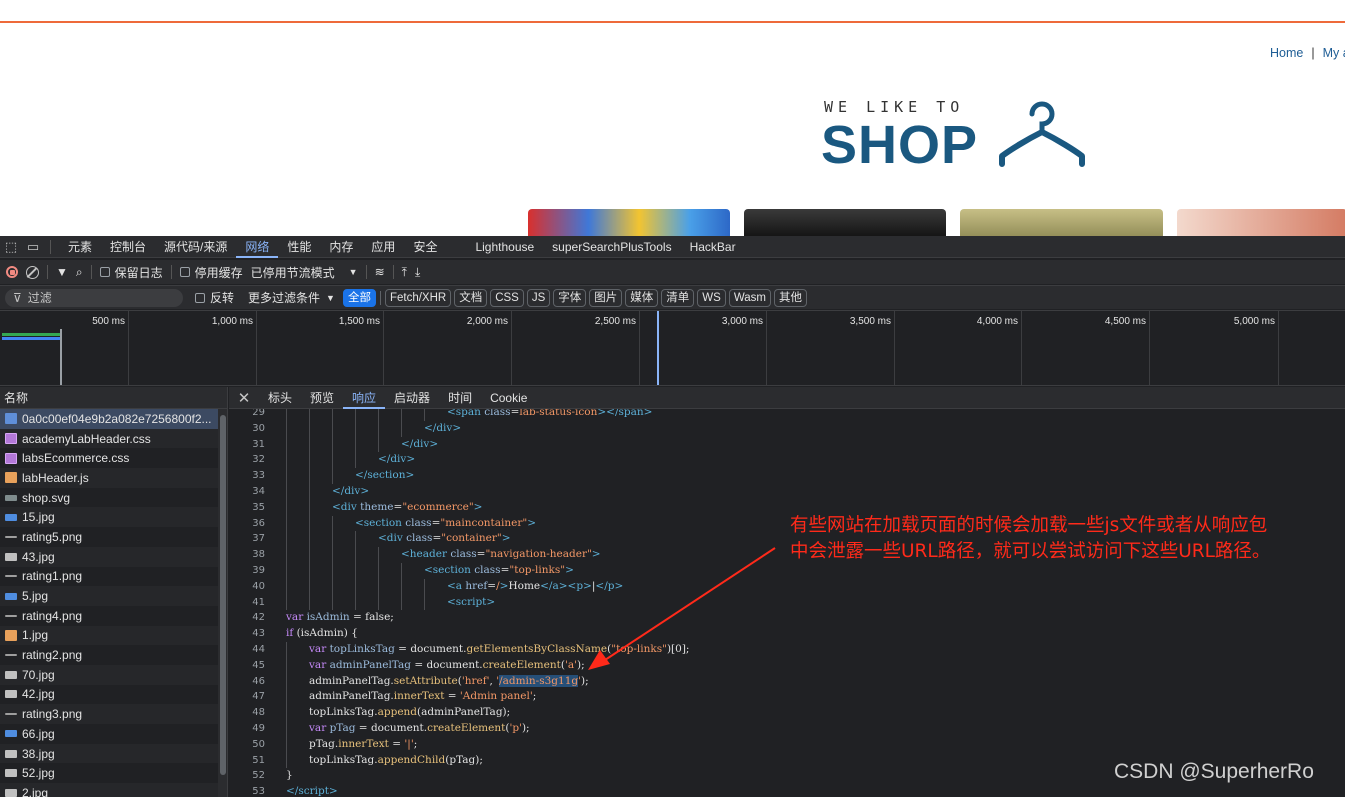  What do you see at coordinates (322, 398) in the screenshot?
I see `tab-preview: 预览` at bounding box center [322, 398].